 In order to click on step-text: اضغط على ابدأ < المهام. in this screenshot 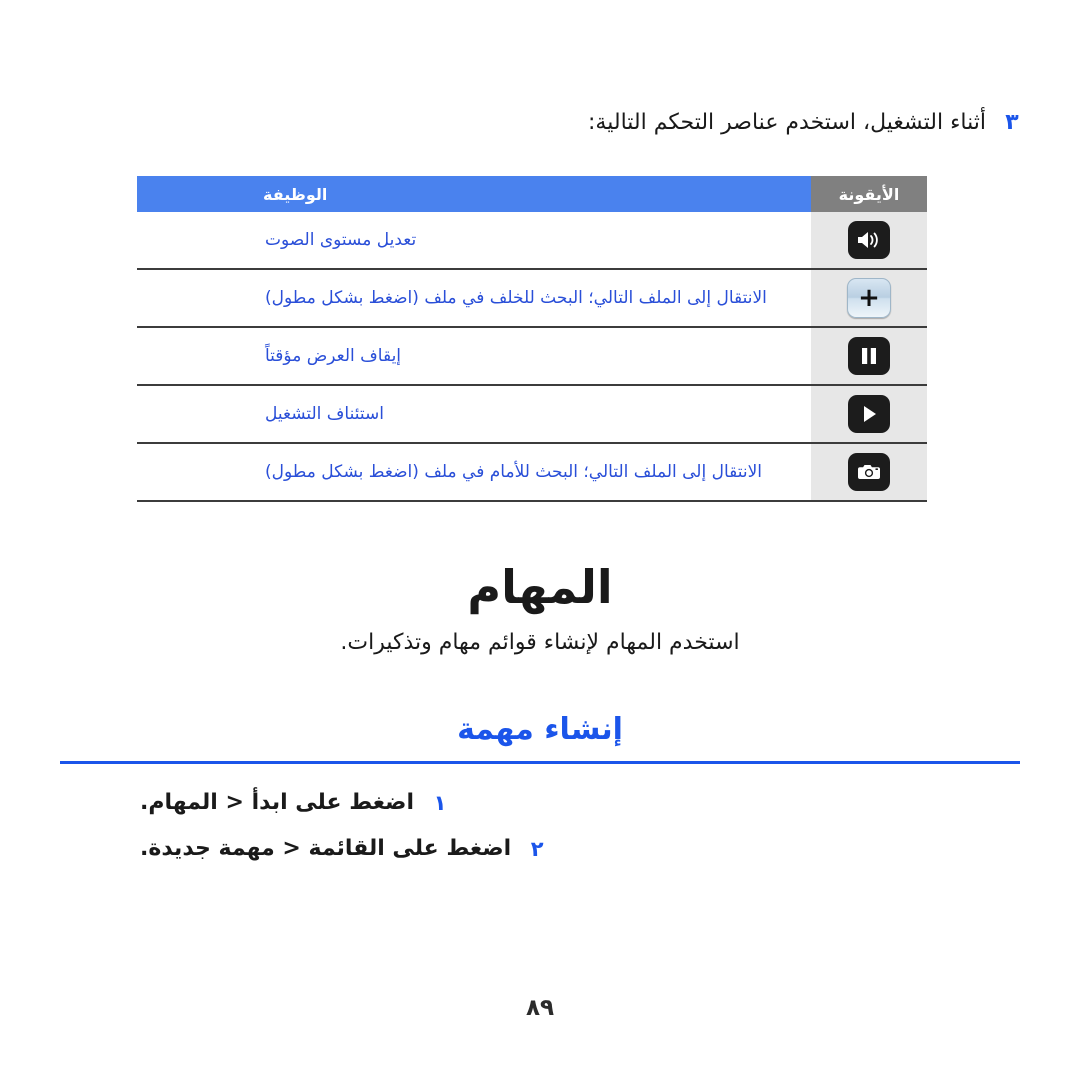, I will do `click(277, 802)`.